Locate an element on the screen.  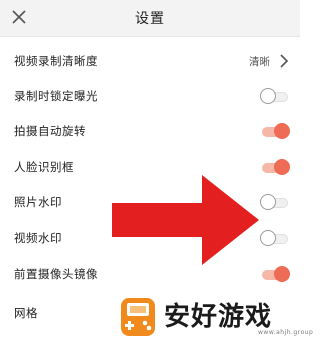
setting-label: 前置摄像头镜像 is located at coordinates (56, 274).